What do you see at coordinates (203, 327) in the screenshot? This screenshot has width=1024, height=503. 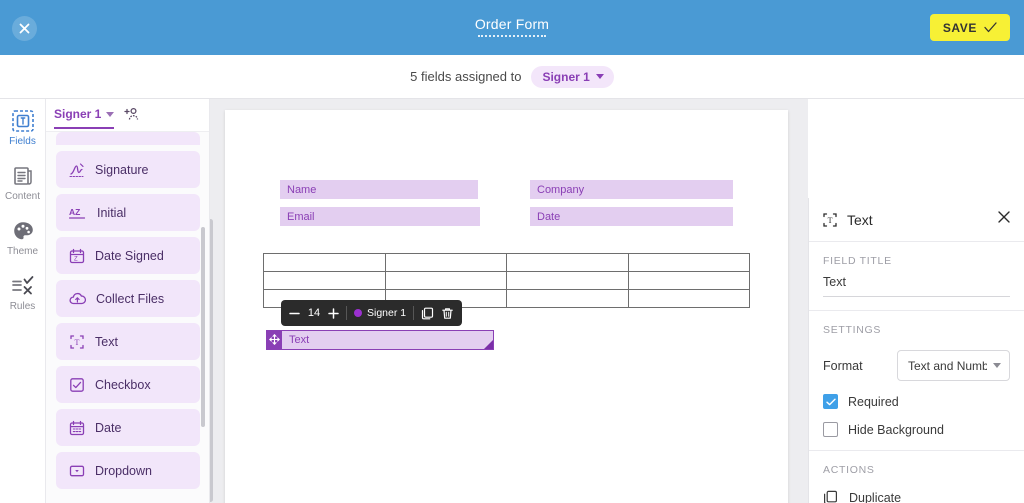 I see `palette-scrollbar` at bounding box center [203, 327].